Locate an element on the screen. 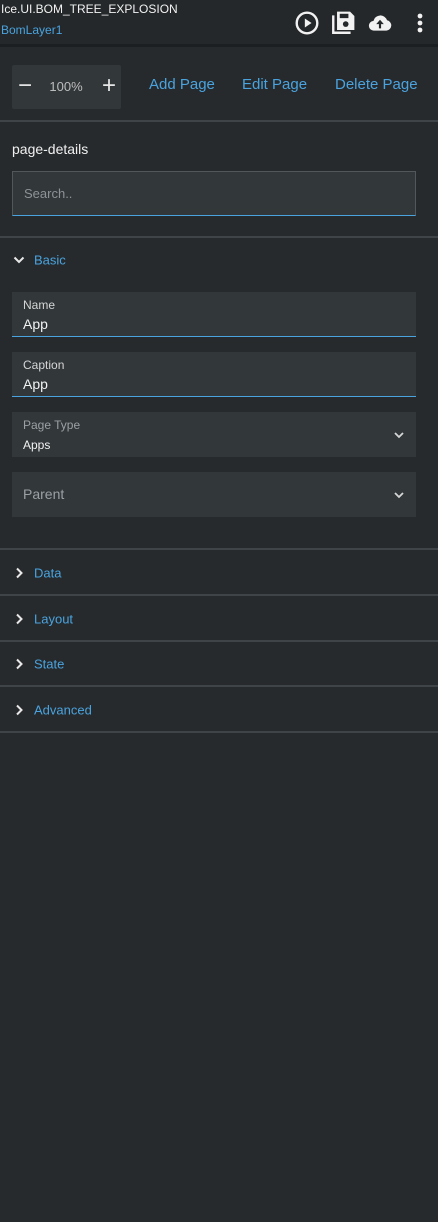  edit-page-button: Edit Page is located at coordinates (274, 84).